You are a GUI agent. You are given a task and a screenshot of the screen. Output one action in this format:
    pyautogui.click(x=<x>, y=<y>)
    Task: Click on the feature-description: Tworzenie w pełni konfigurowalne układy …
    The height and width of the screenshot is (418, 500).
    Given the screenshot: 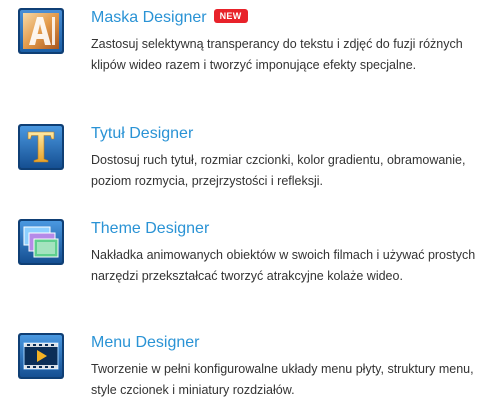 What is the action you would take?
    pyautogui.click(x=282, y=379)
    